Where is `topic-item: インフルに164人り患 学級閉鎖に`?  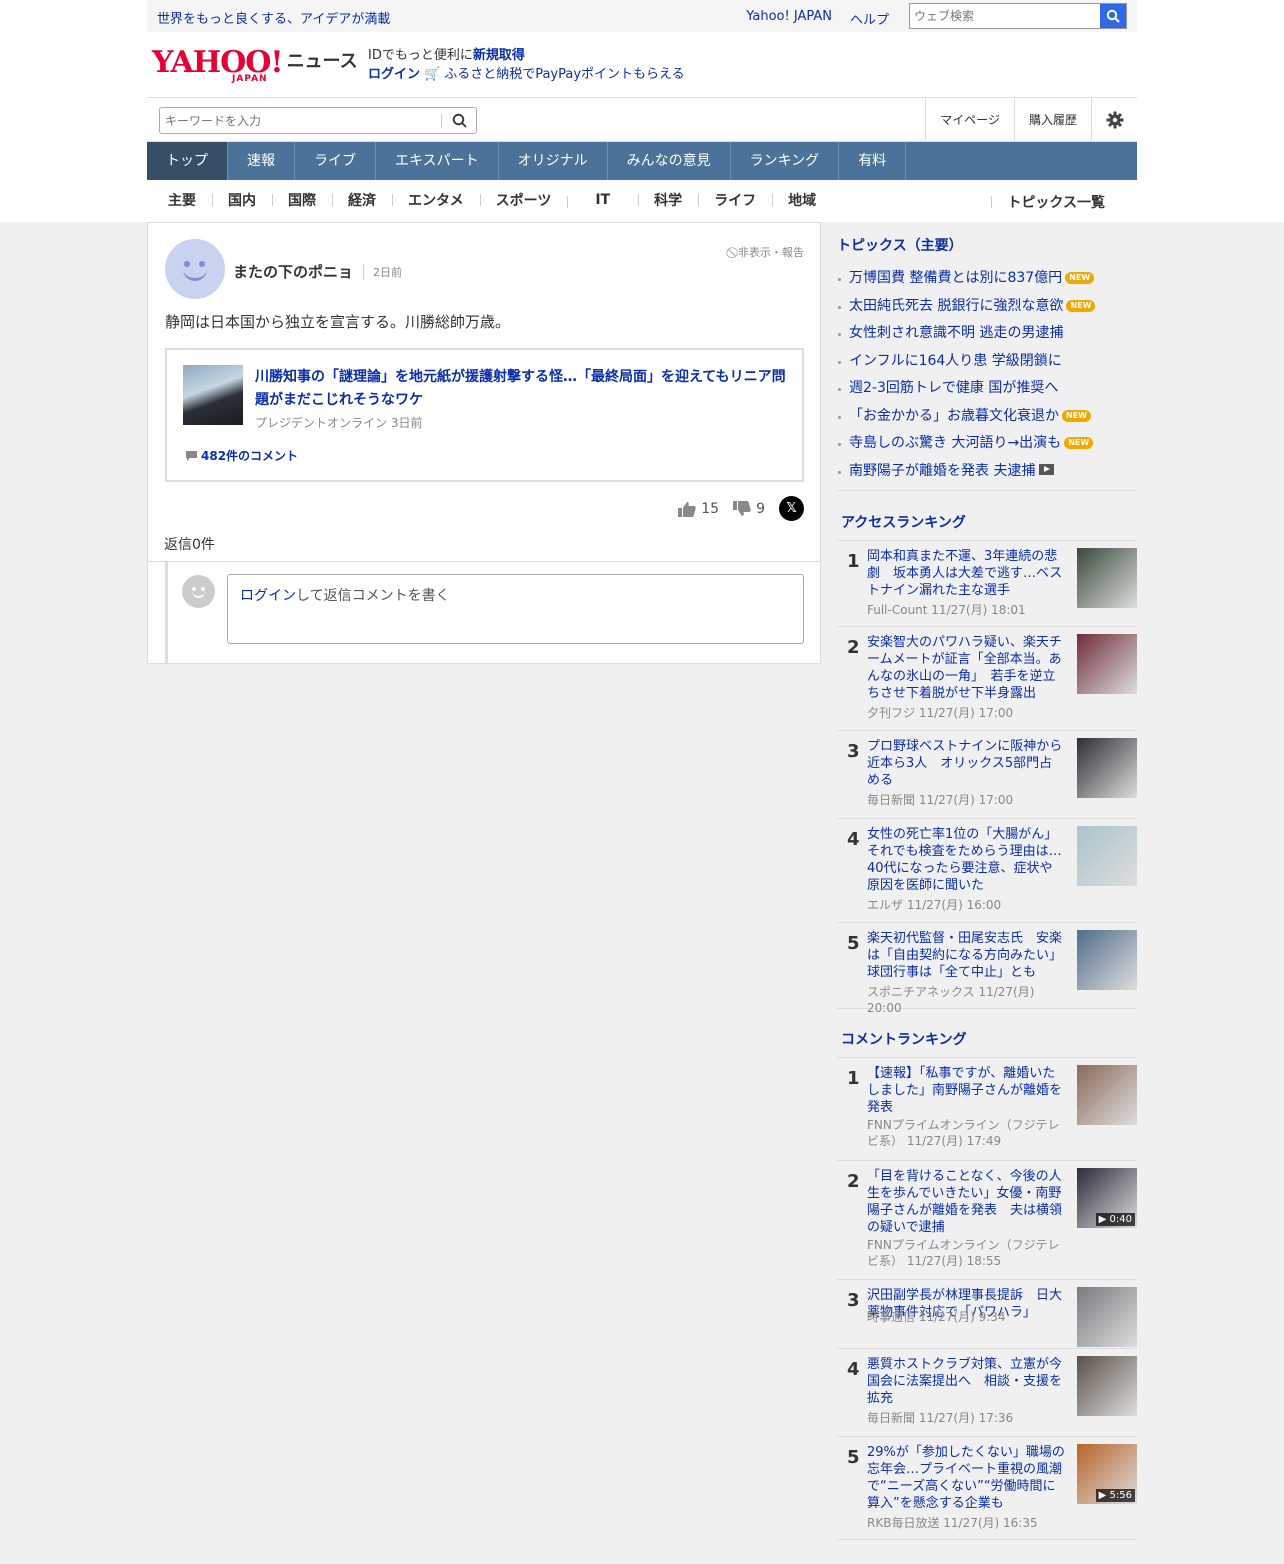
topic-item: インフルに164人り患 学級閉鎖に is located at coordinates (987, 362).